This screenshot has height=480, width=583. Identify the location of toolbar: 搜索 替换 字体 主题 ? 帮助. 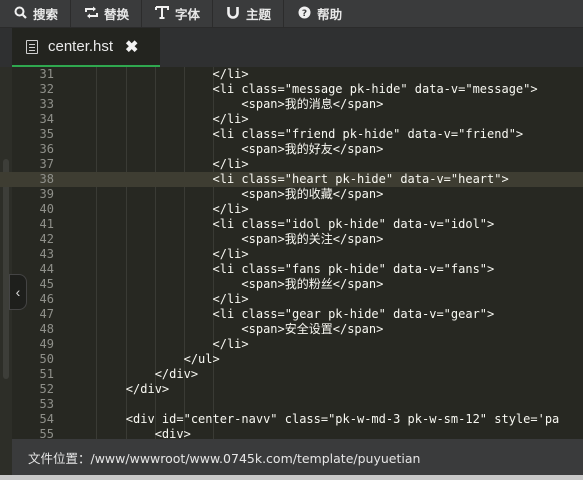
(291, 14).